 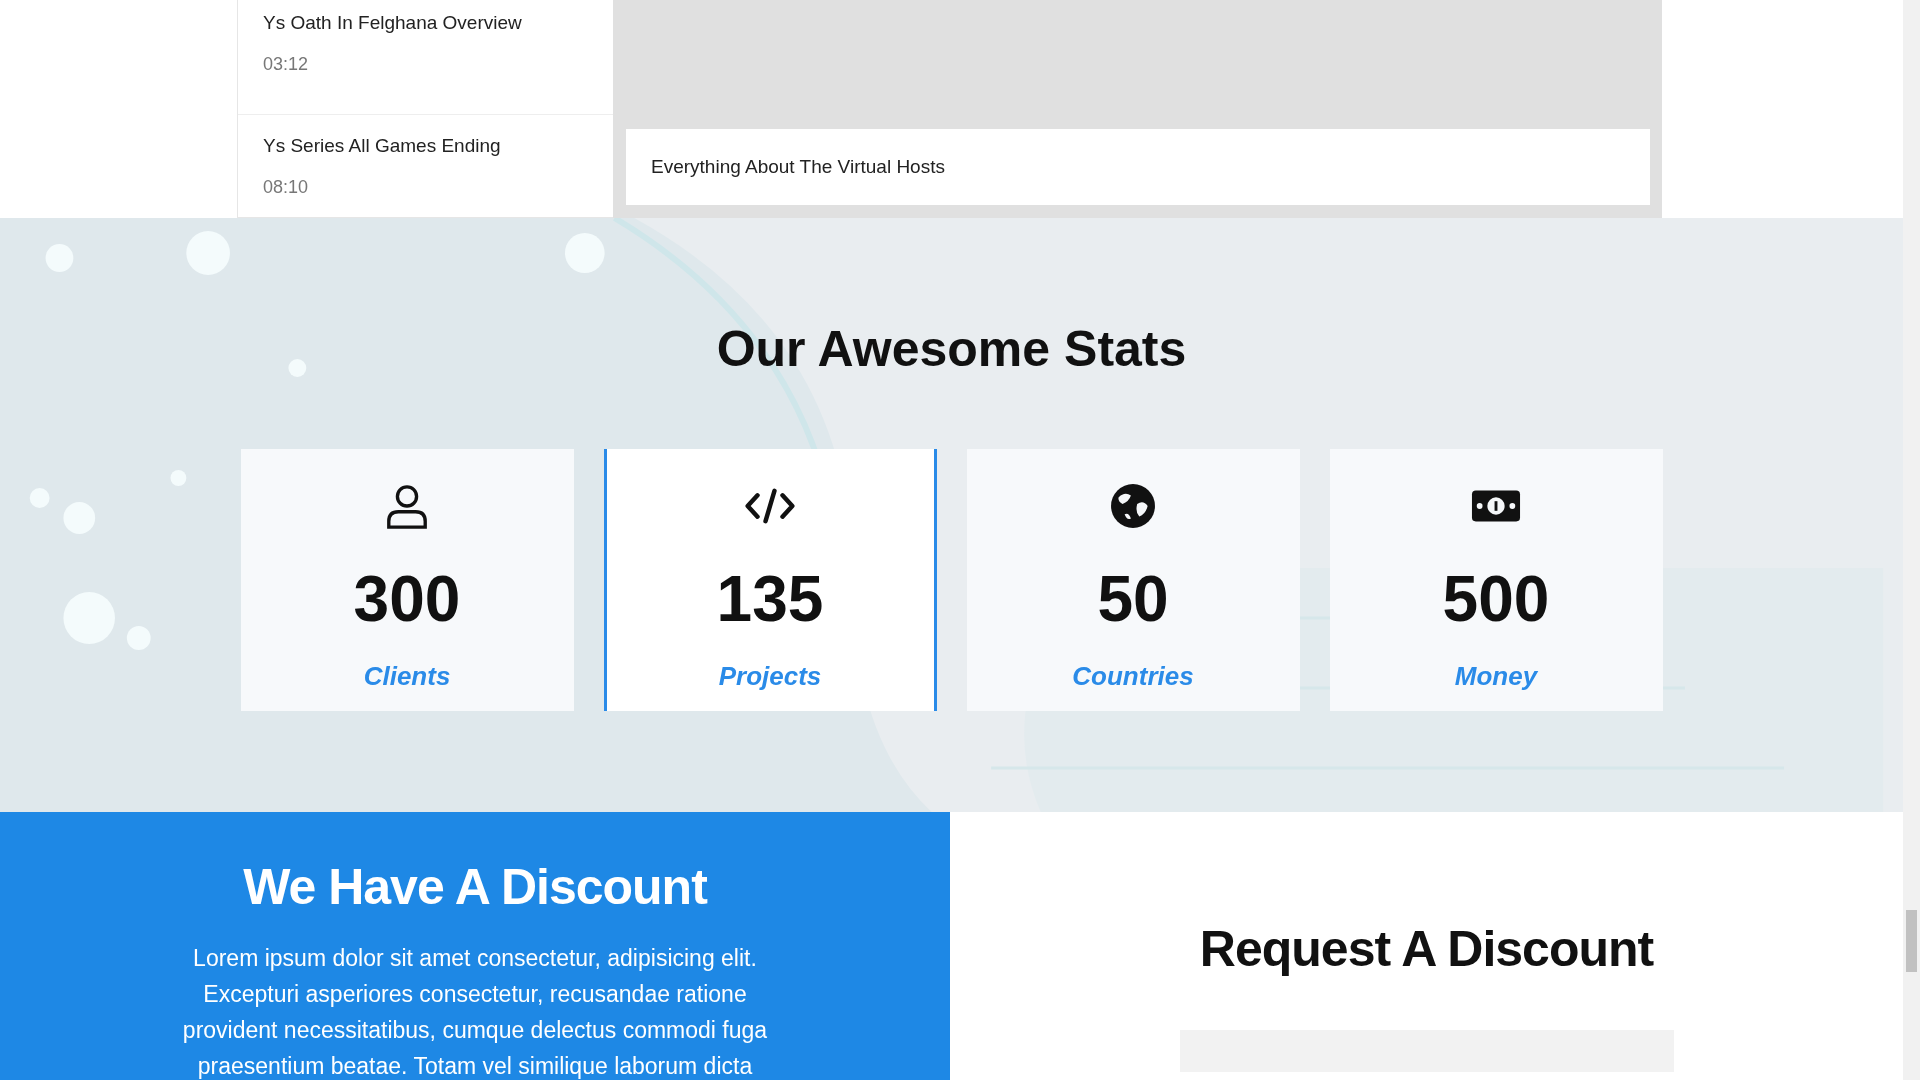 What do you see at coordinates (1496, 676) in the screenshot?
I see `stat-label: Money` at bounding box center [1496, 676].